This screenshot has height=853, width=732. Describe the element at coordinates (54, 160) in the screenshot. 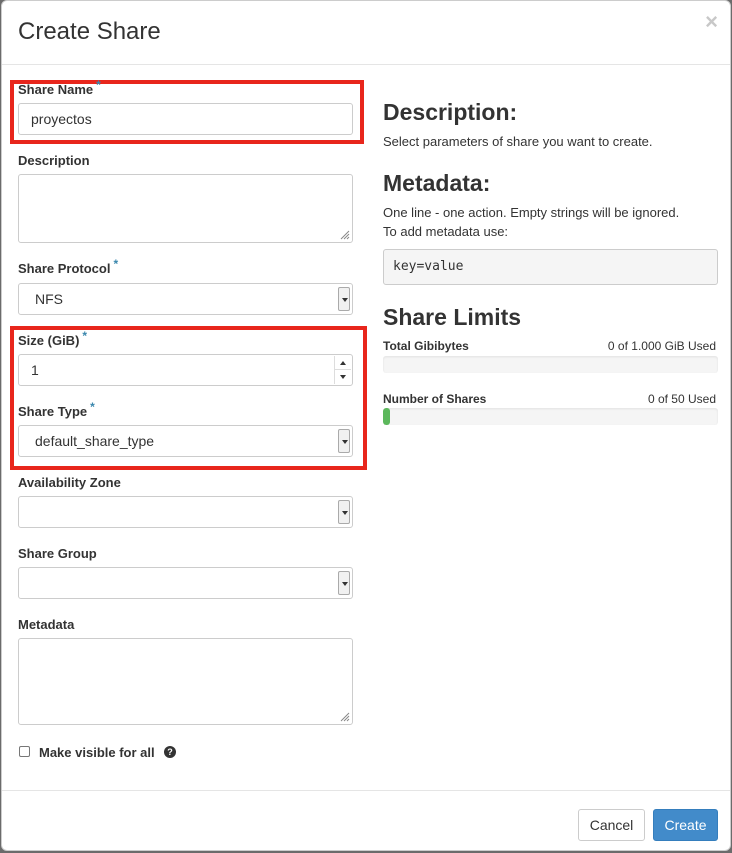

I see `description-label: Description` at that location.